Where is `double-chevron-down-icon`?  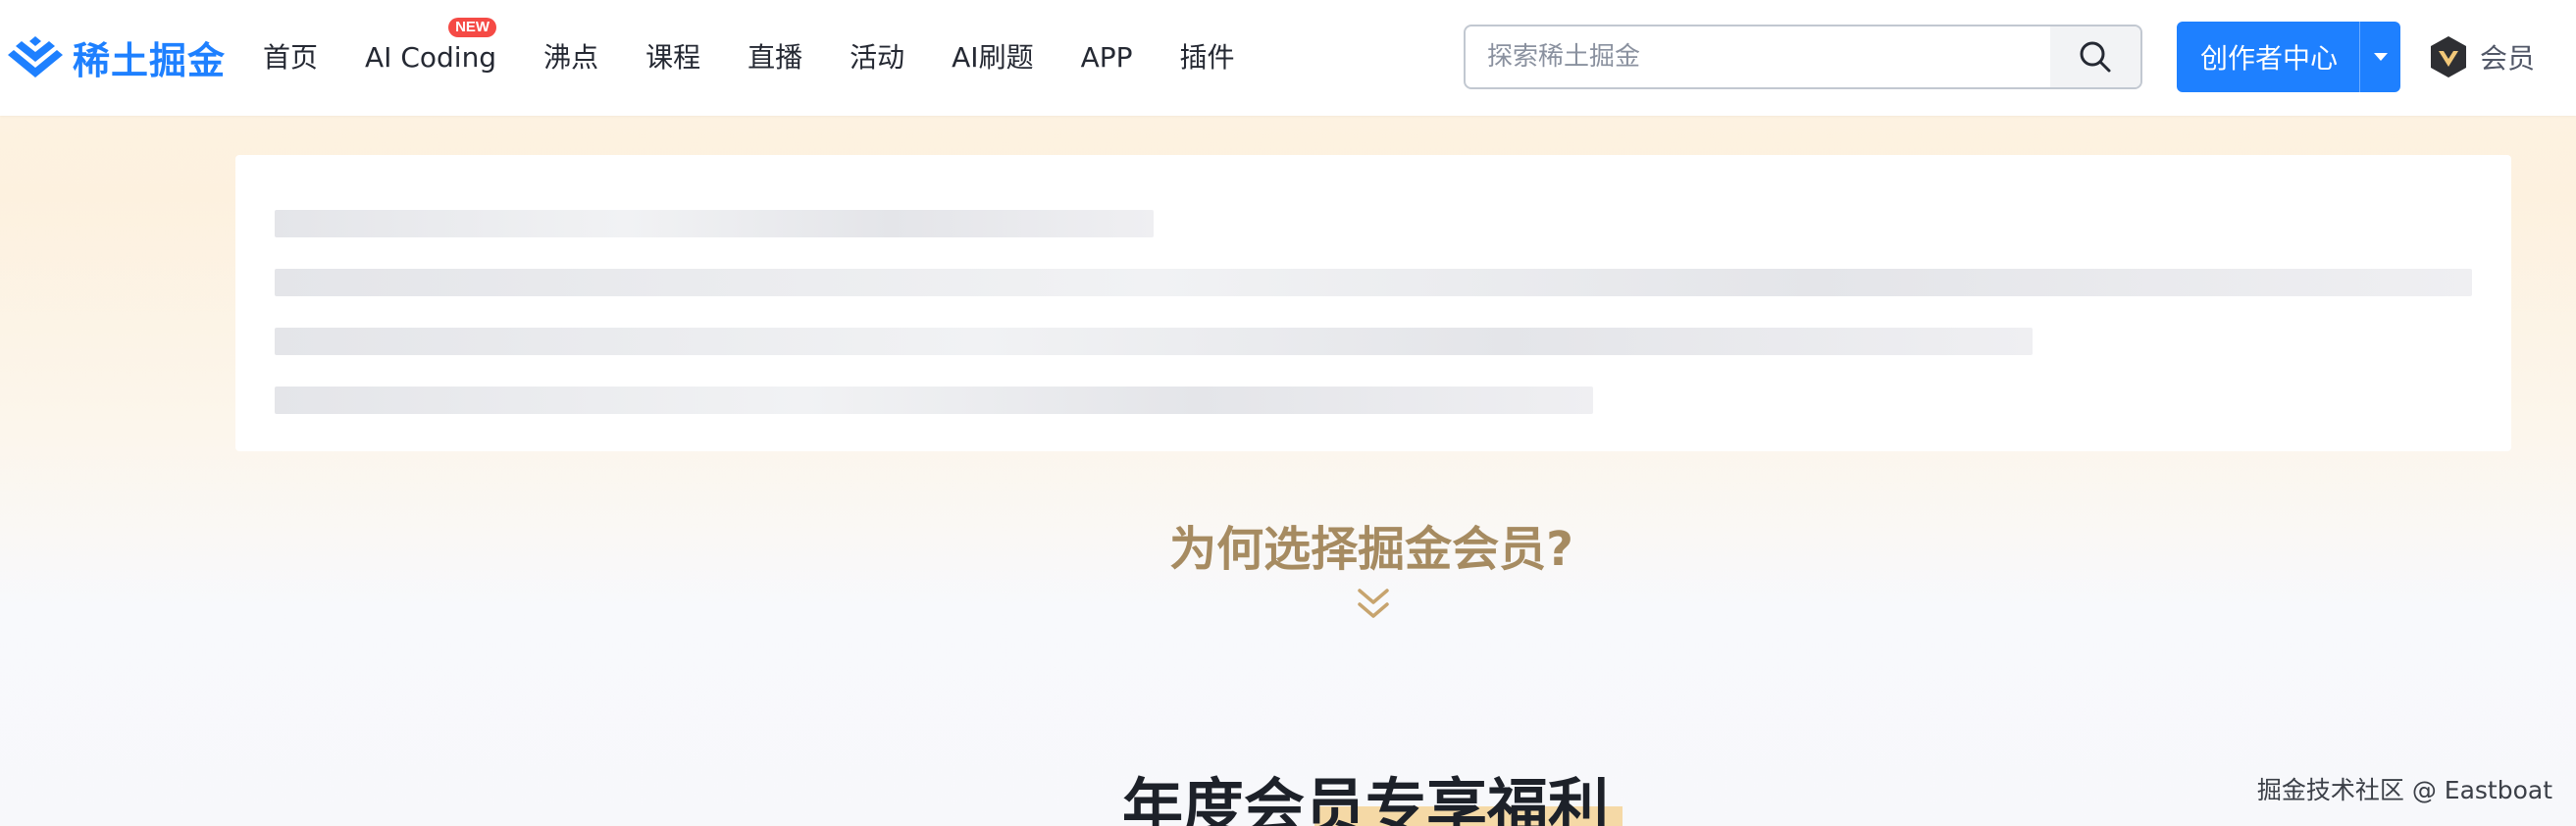 double-chevron-down-icon is located at coordinates (1373, 607).